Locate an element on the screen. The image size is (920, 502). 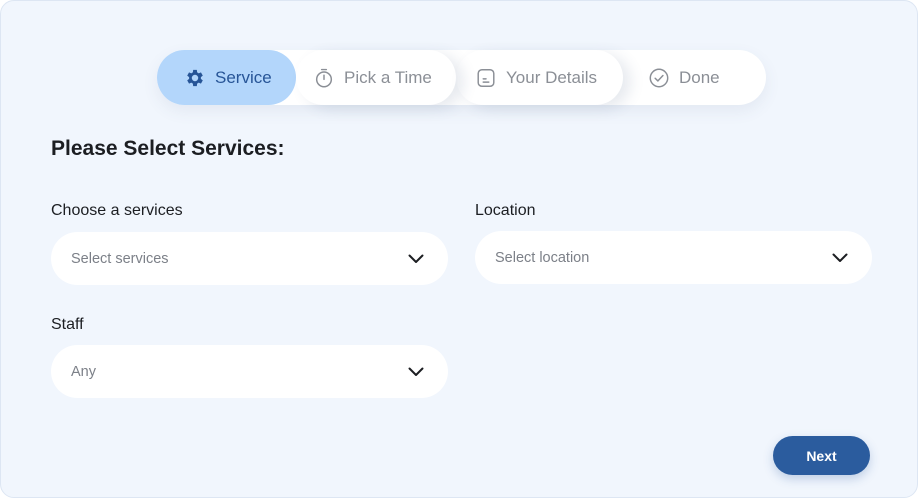
location-select: Select location is located at coordinates (673, 257).